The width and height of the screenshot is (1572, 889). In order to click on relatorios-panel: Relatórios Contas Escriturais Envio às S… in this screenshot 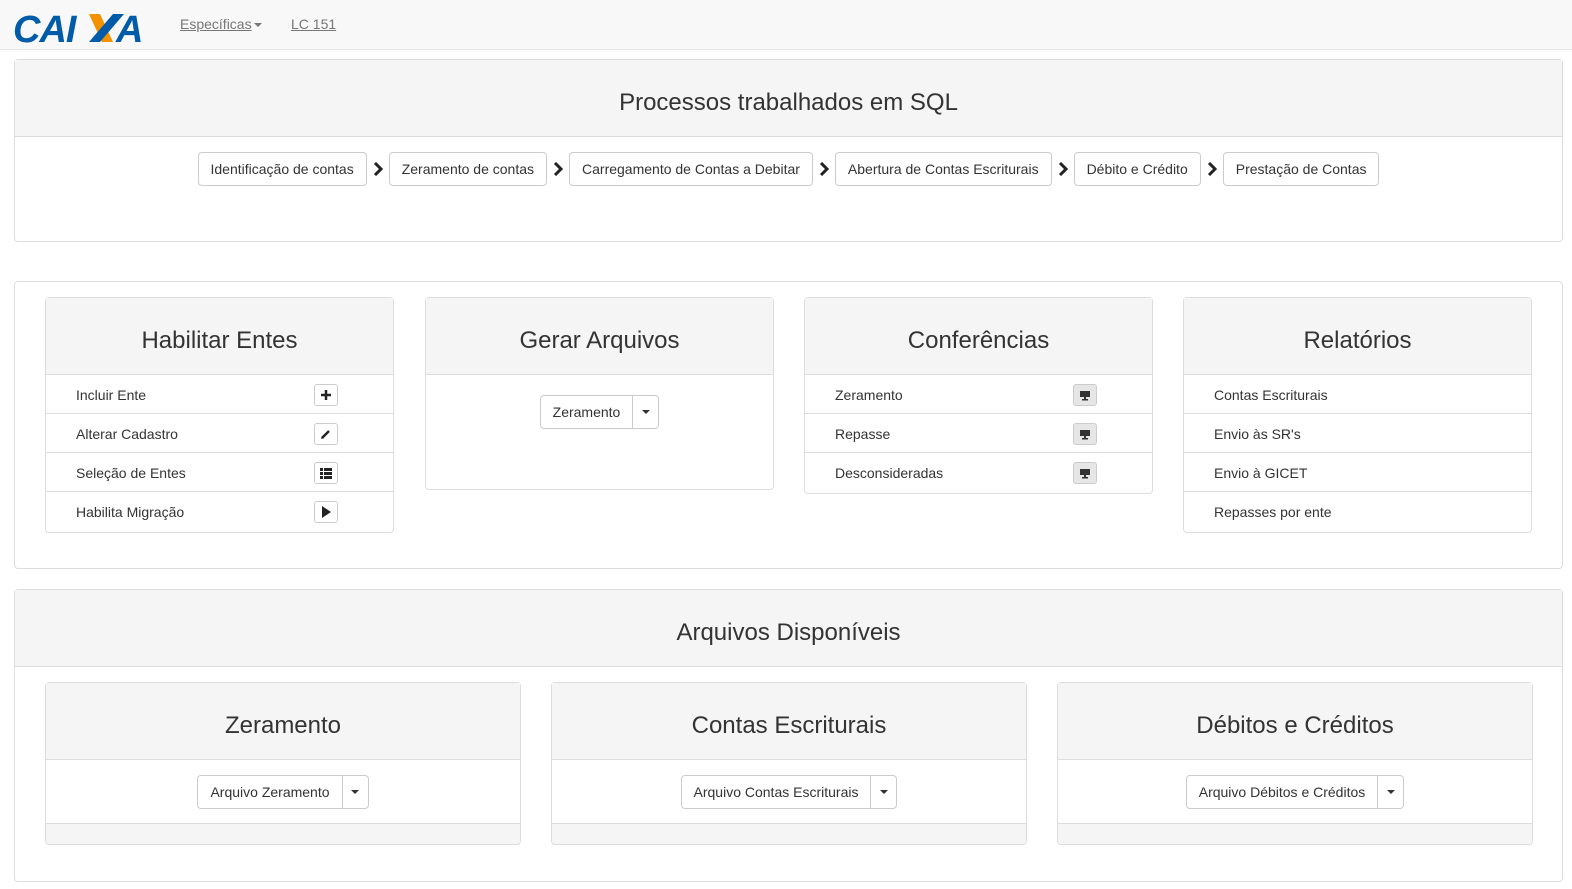, I will do `click(1357, 415)`.